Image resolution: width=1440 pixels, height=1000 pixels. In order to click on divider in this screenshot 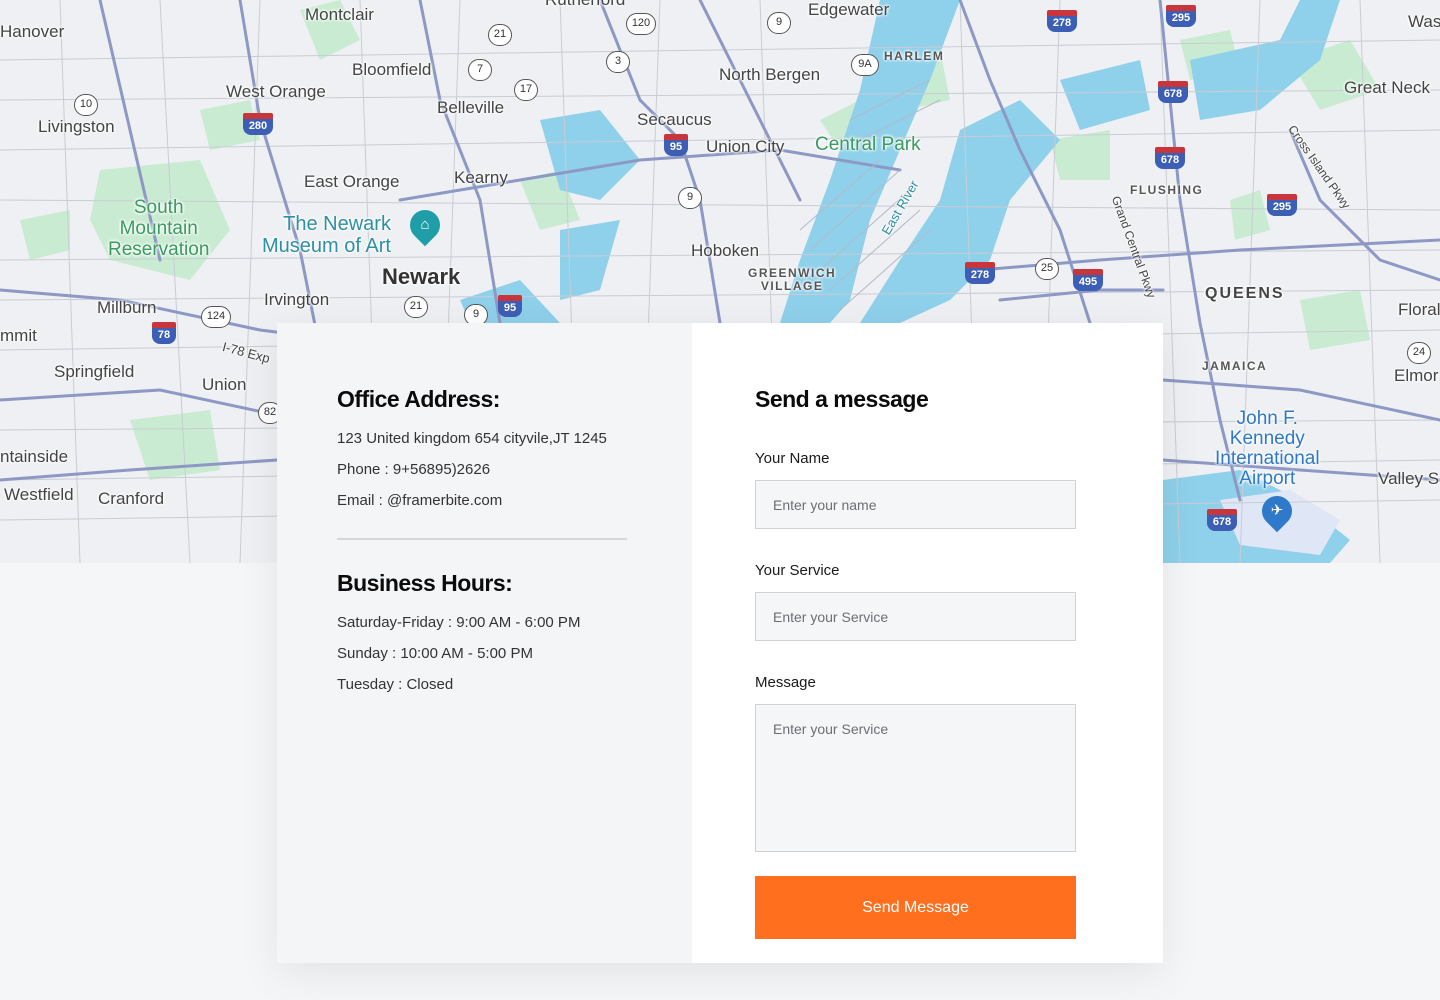, I will do `click(482, 539)`.